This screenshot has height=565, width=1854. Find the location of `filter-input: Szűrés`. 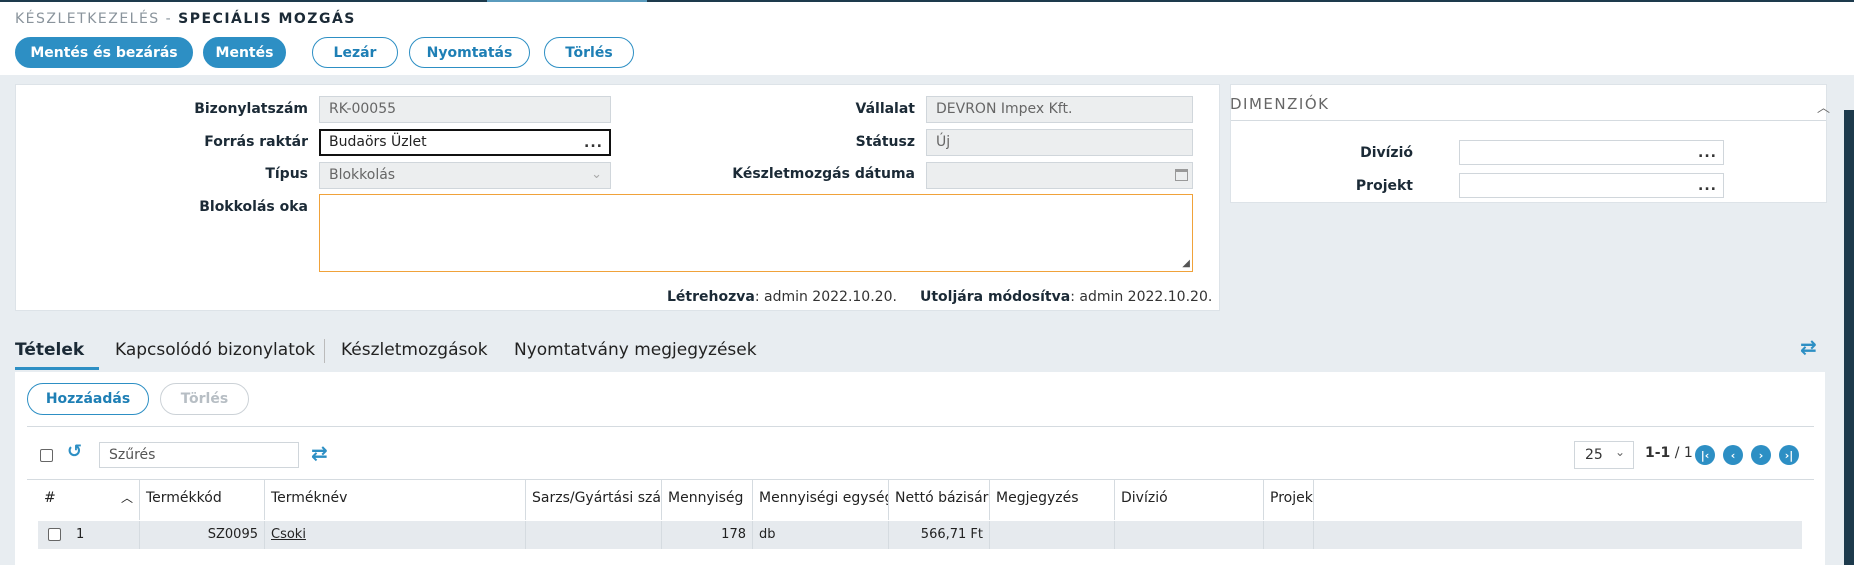

filter-input: Szűrés is located at coordinates (199, 455).